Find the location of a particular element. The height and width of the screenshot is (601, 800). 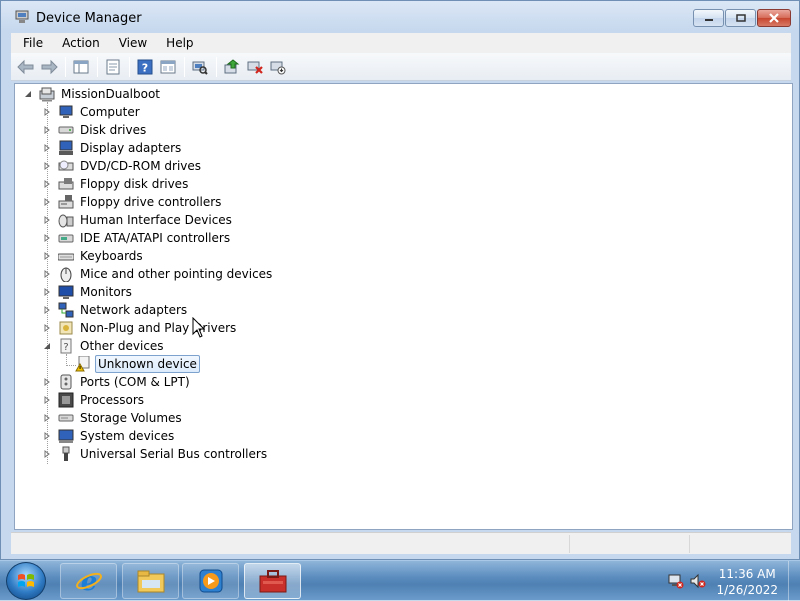

internet-explorer-icon: e is located at coordinates (88, 581).